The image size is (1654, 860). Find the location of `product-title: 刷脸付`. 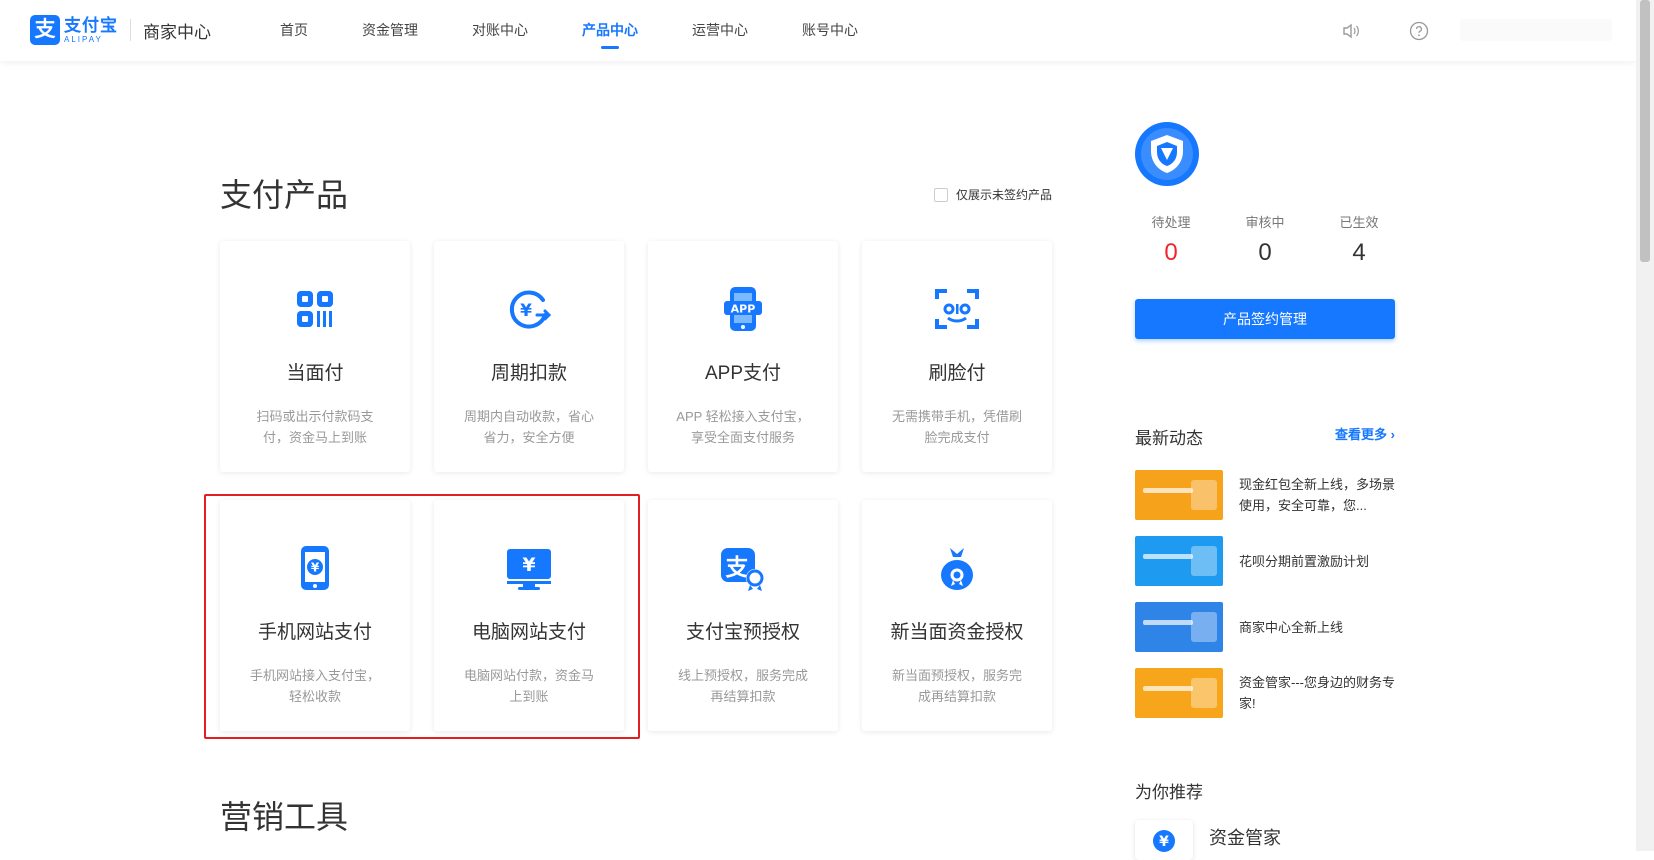

product-title: 刷脸付 is located at coordinates (957, 373).